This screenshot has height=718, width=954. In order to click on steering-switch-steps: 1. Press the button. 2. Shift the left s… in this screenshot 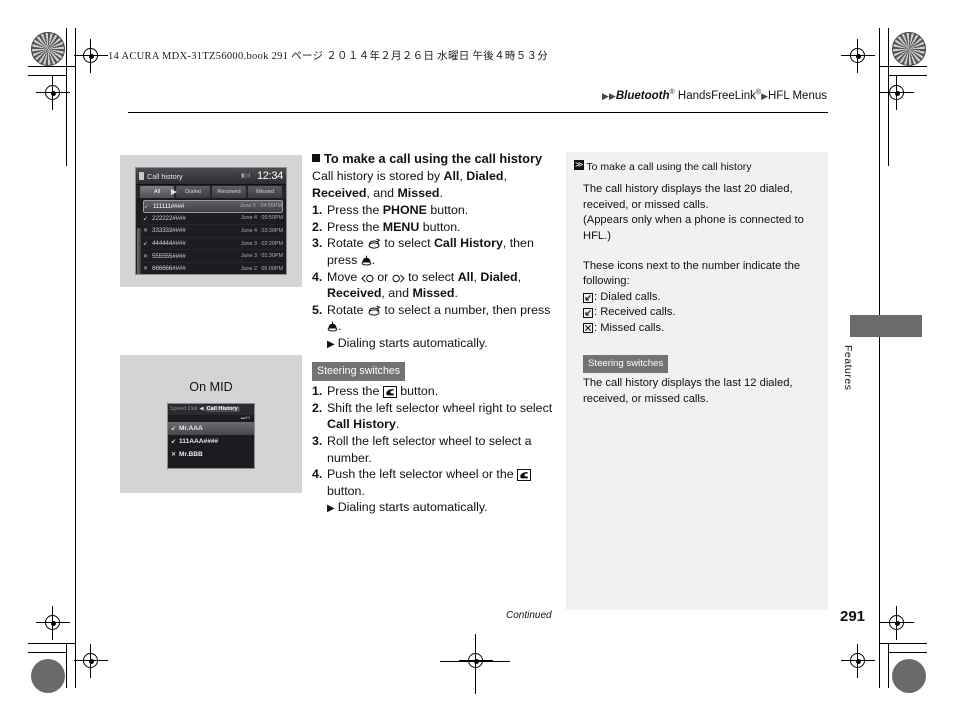, I will do `click(434, 441)`.